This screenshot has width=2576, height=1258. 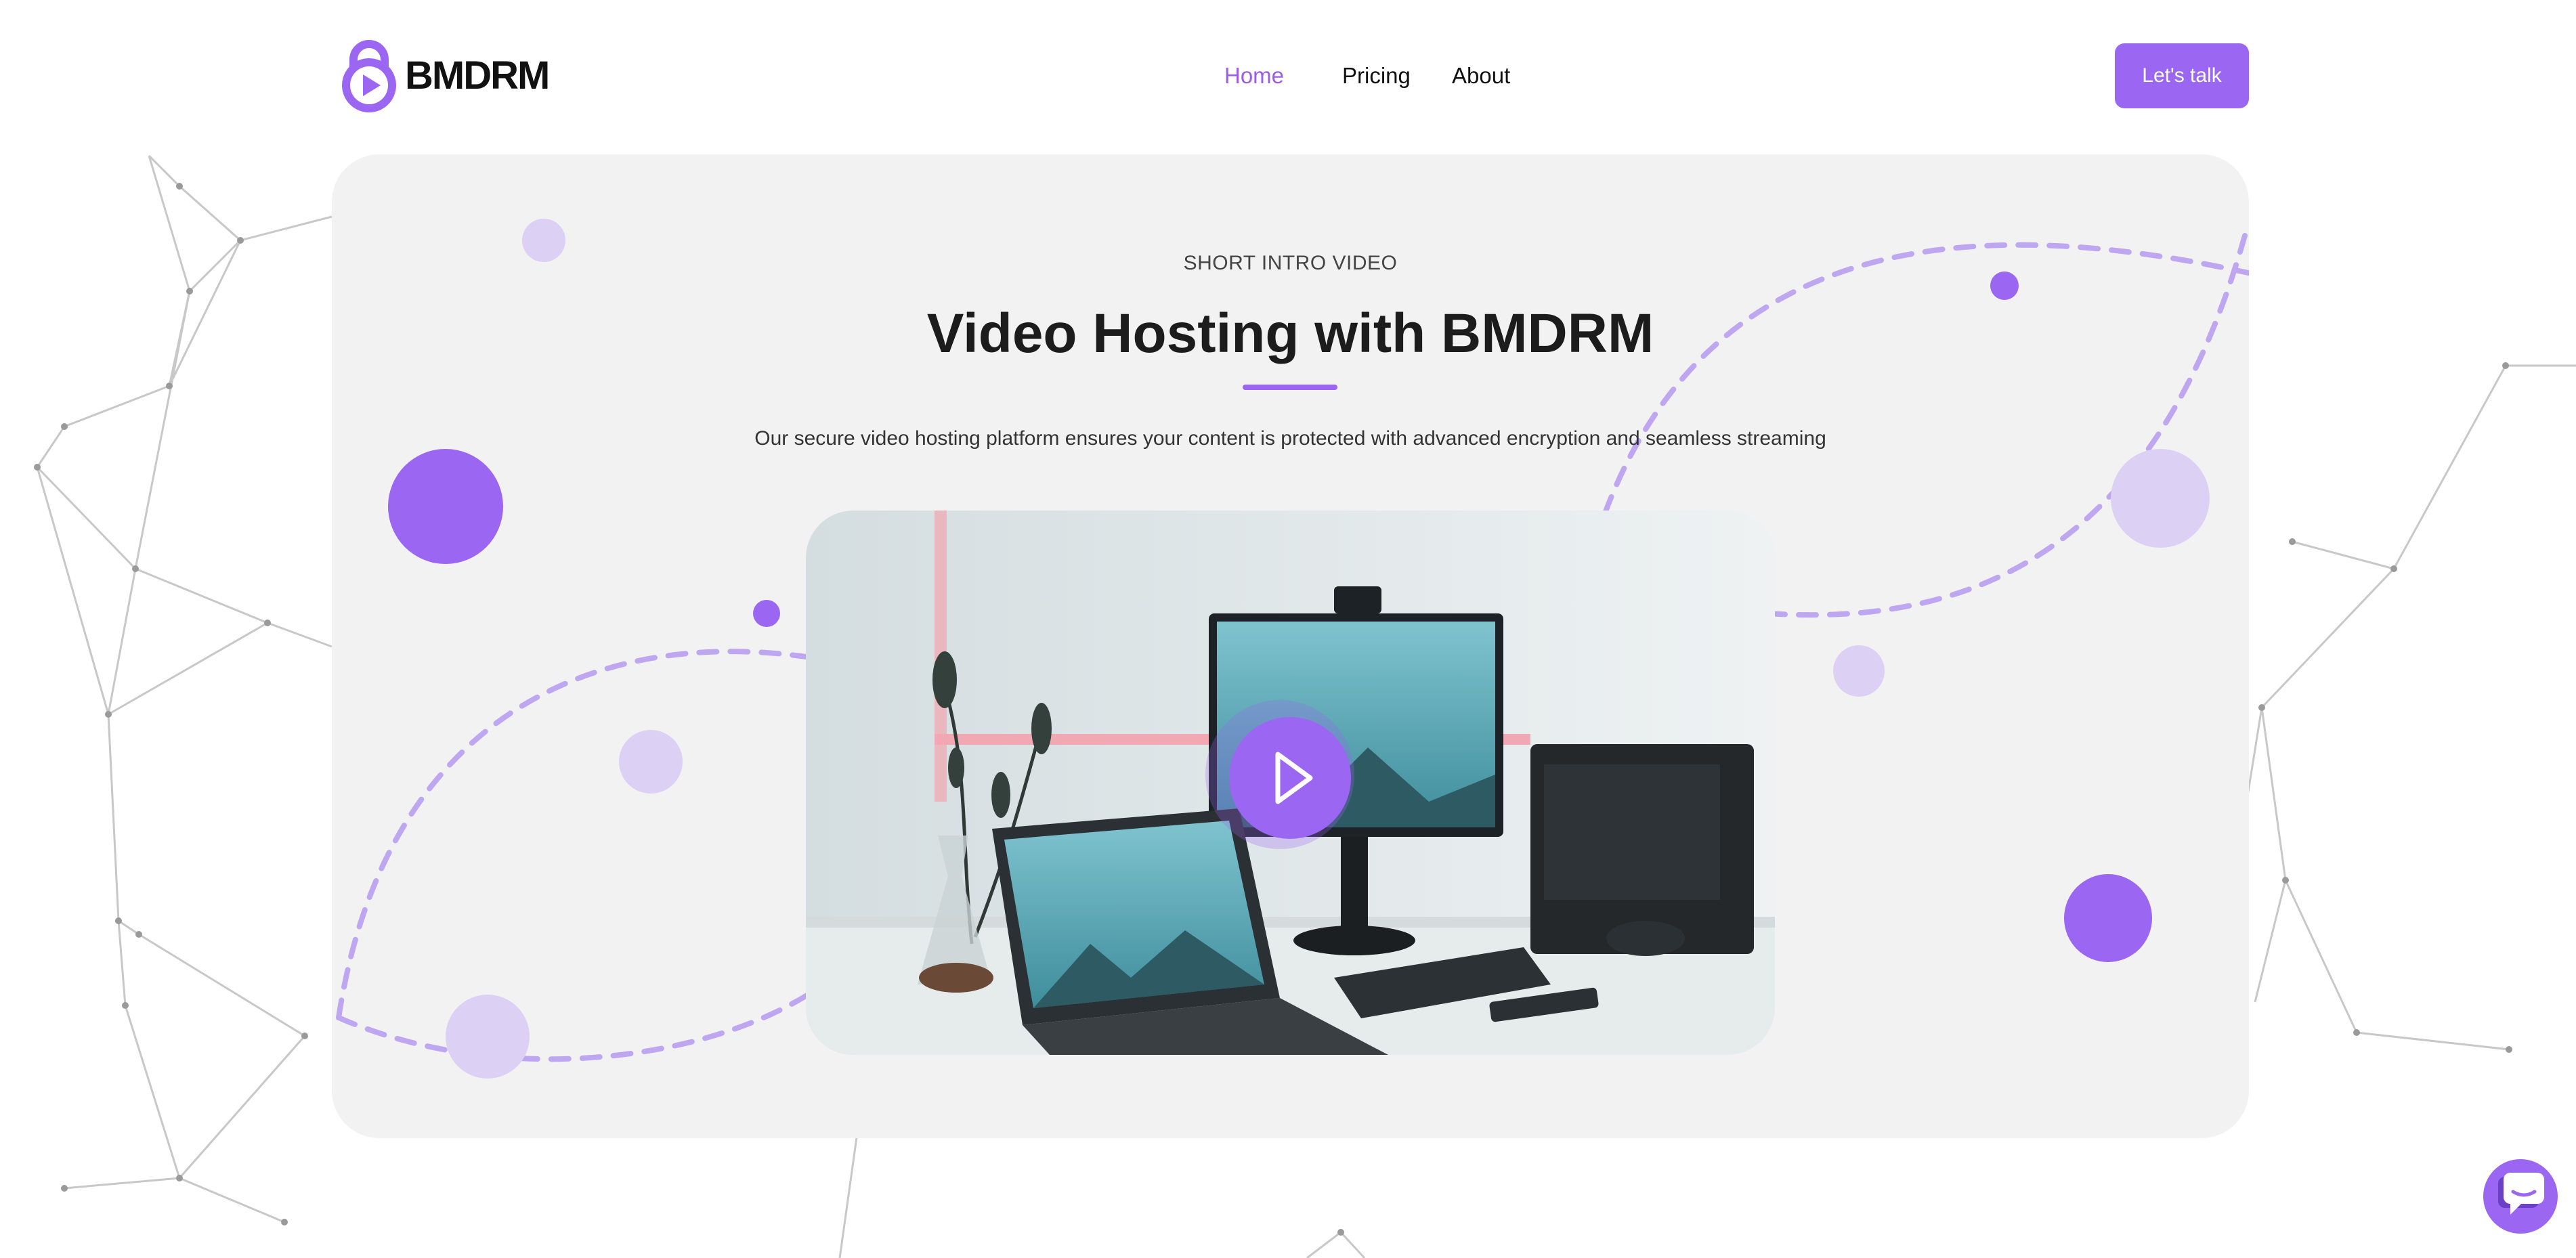 I want to click on chat-bubble-icon, so click(x=2521, y=1194).